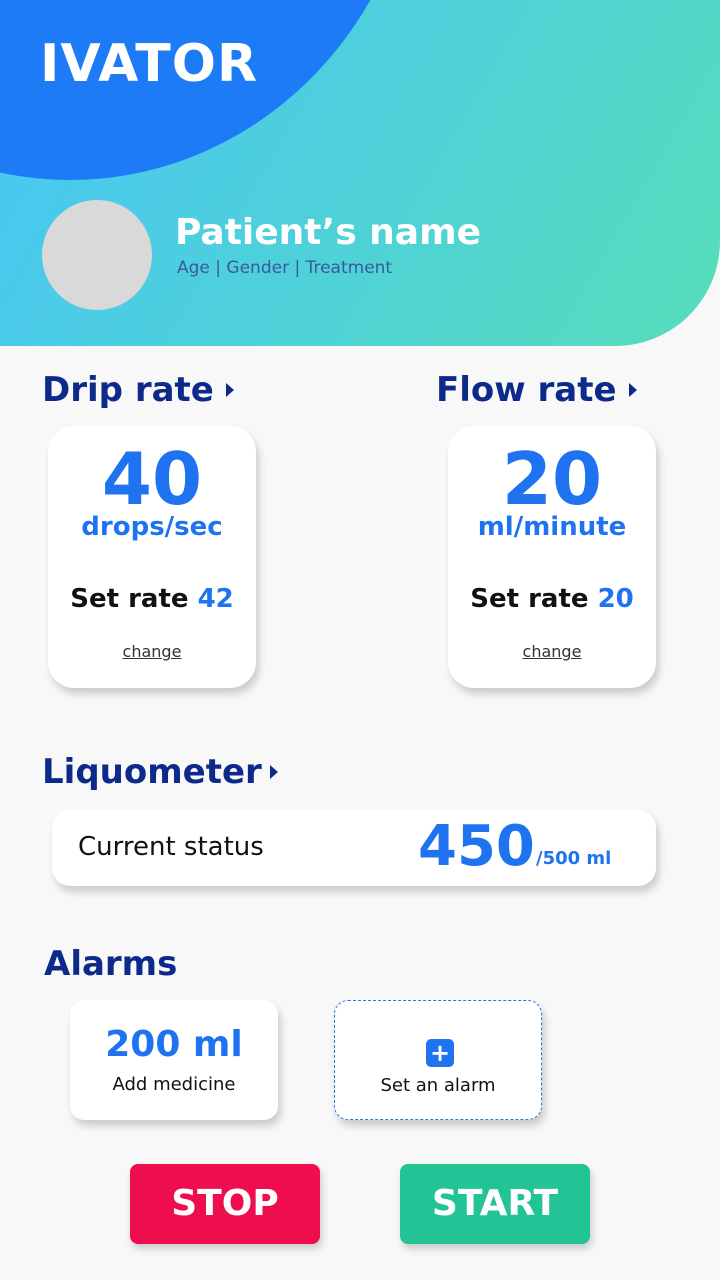  What do you see at coordinates (128, 390) in the screenshot?
I see `drip-rate-title: Drip rate` at bounding box center [128, 390].